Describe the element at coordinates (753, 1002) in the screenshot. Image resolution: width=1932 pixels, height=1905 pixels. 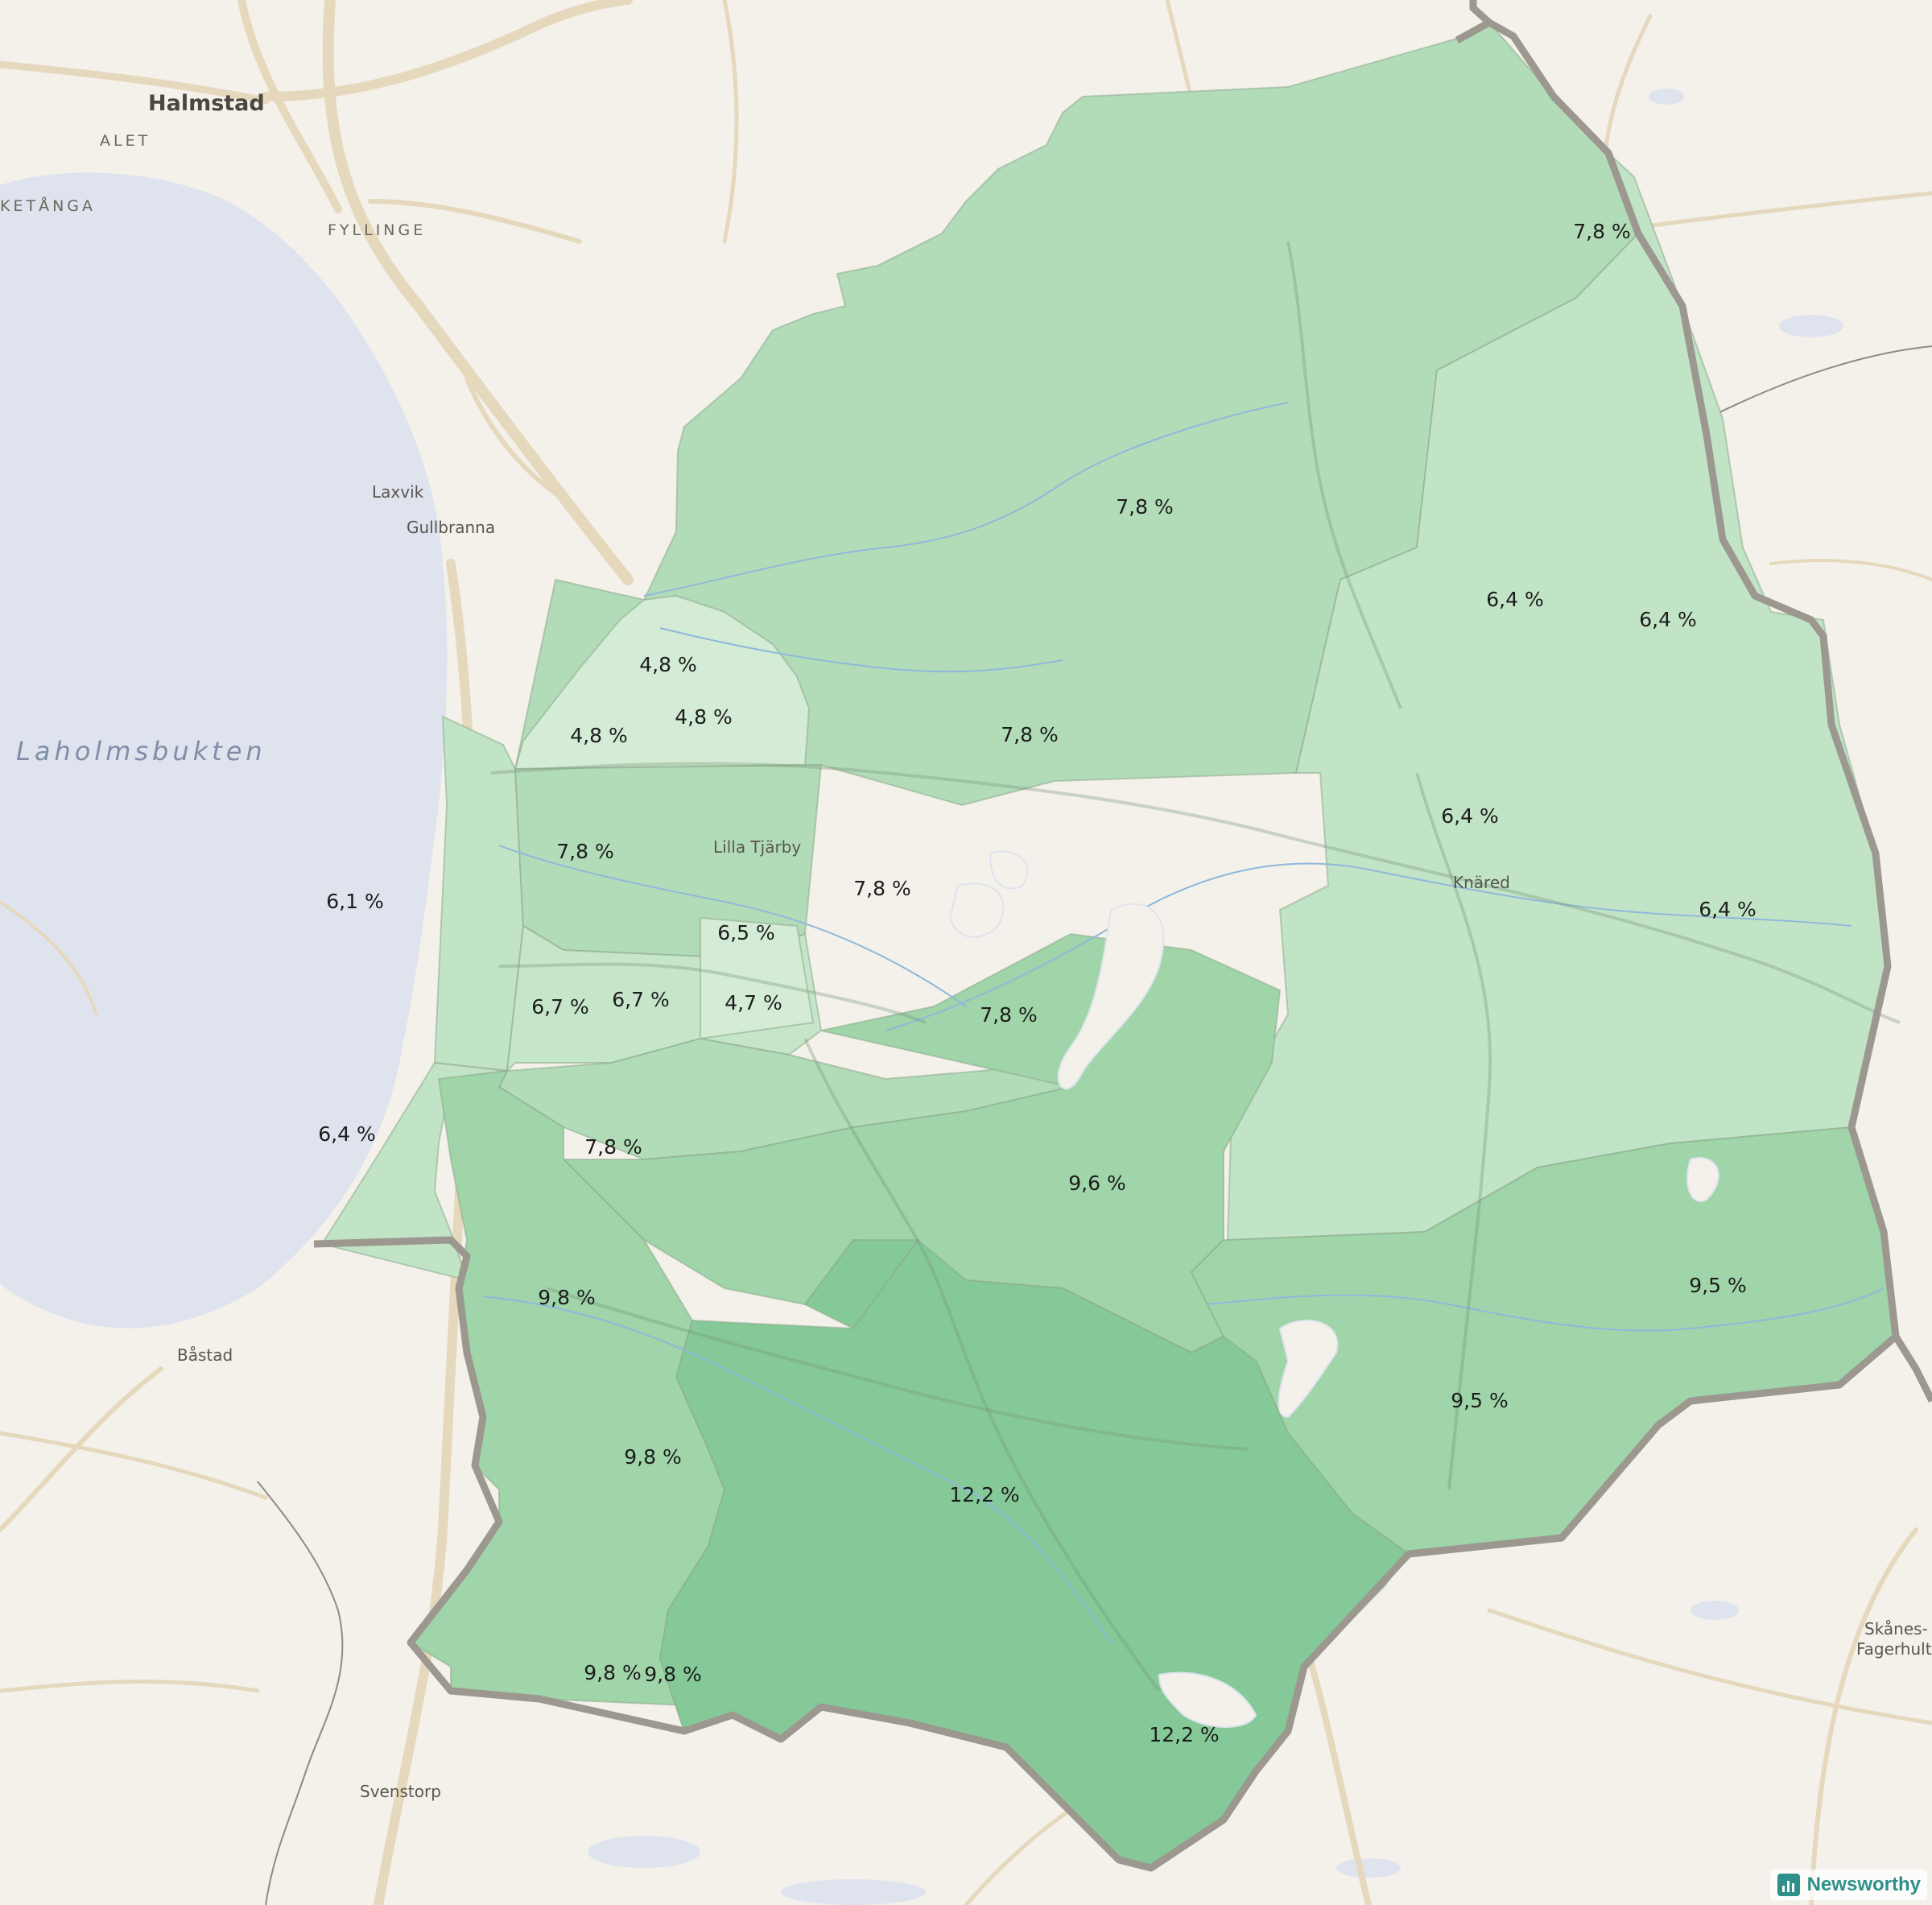
I see `value-label-town-d: 4,7 %` at that location.